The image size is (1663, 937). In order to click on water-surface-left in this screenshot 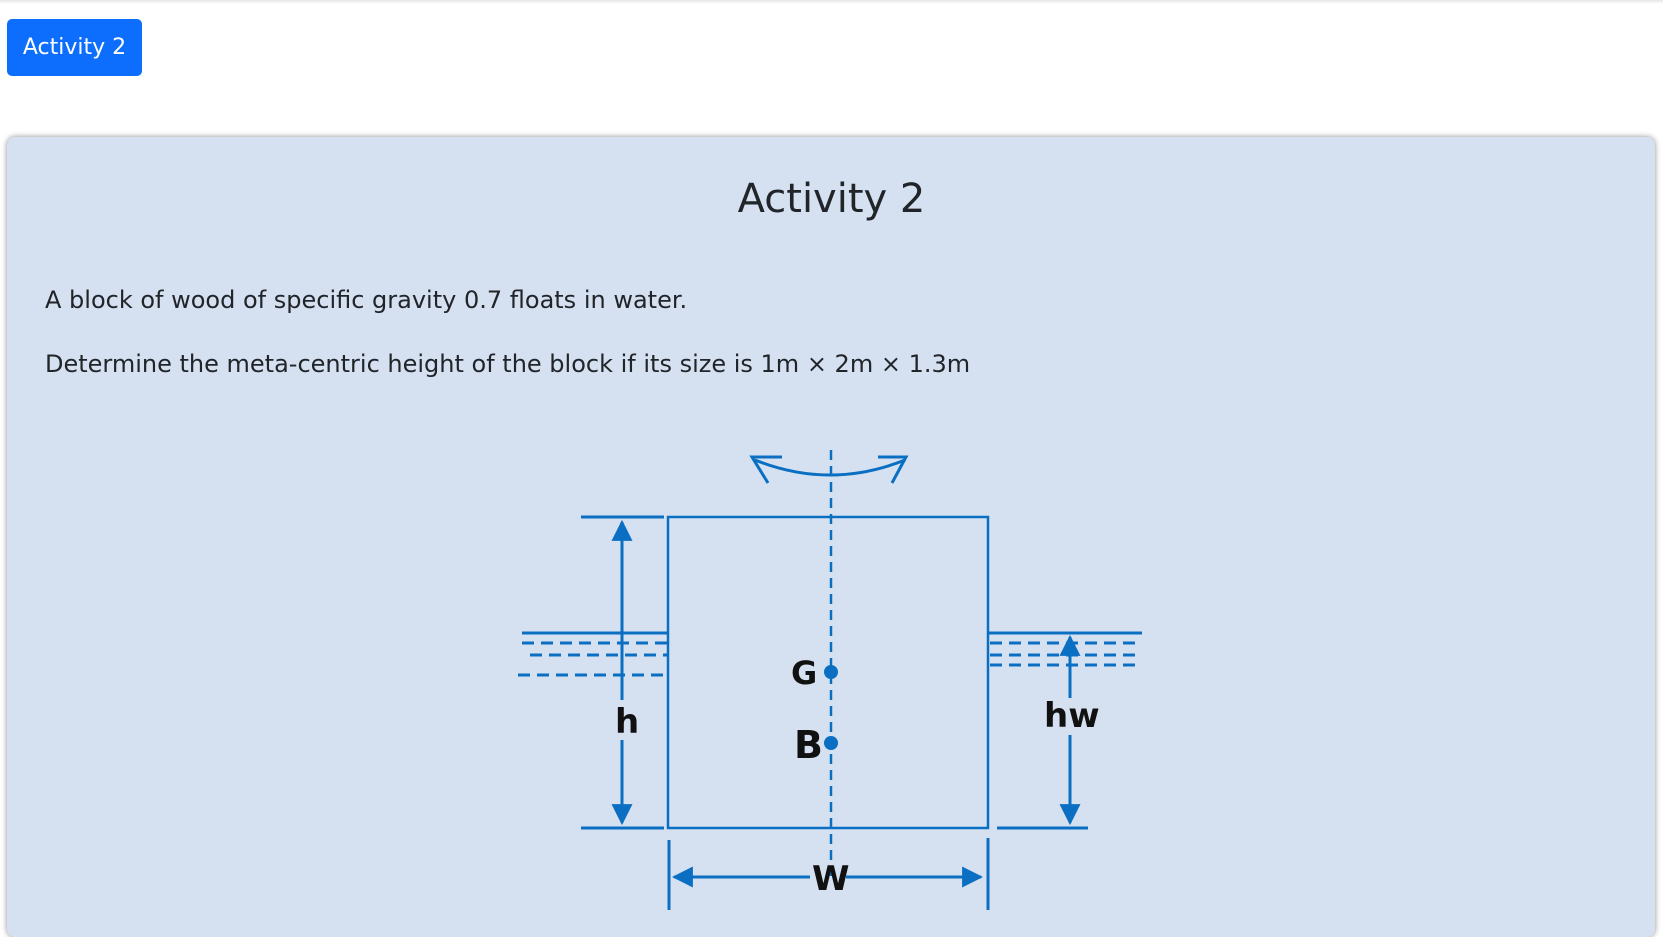, I will do `click(593, 654)`.